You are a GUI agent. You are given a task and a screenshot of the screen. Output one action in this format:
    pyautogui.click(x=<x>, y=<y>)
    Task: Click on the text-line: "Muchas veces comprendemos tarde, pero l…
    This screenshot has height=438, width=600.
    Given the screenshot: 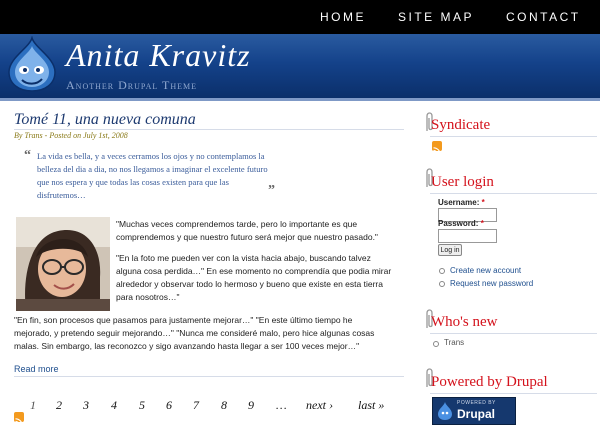 What is the action you would take?
    pyautogui.click(x=237, y=224)
    